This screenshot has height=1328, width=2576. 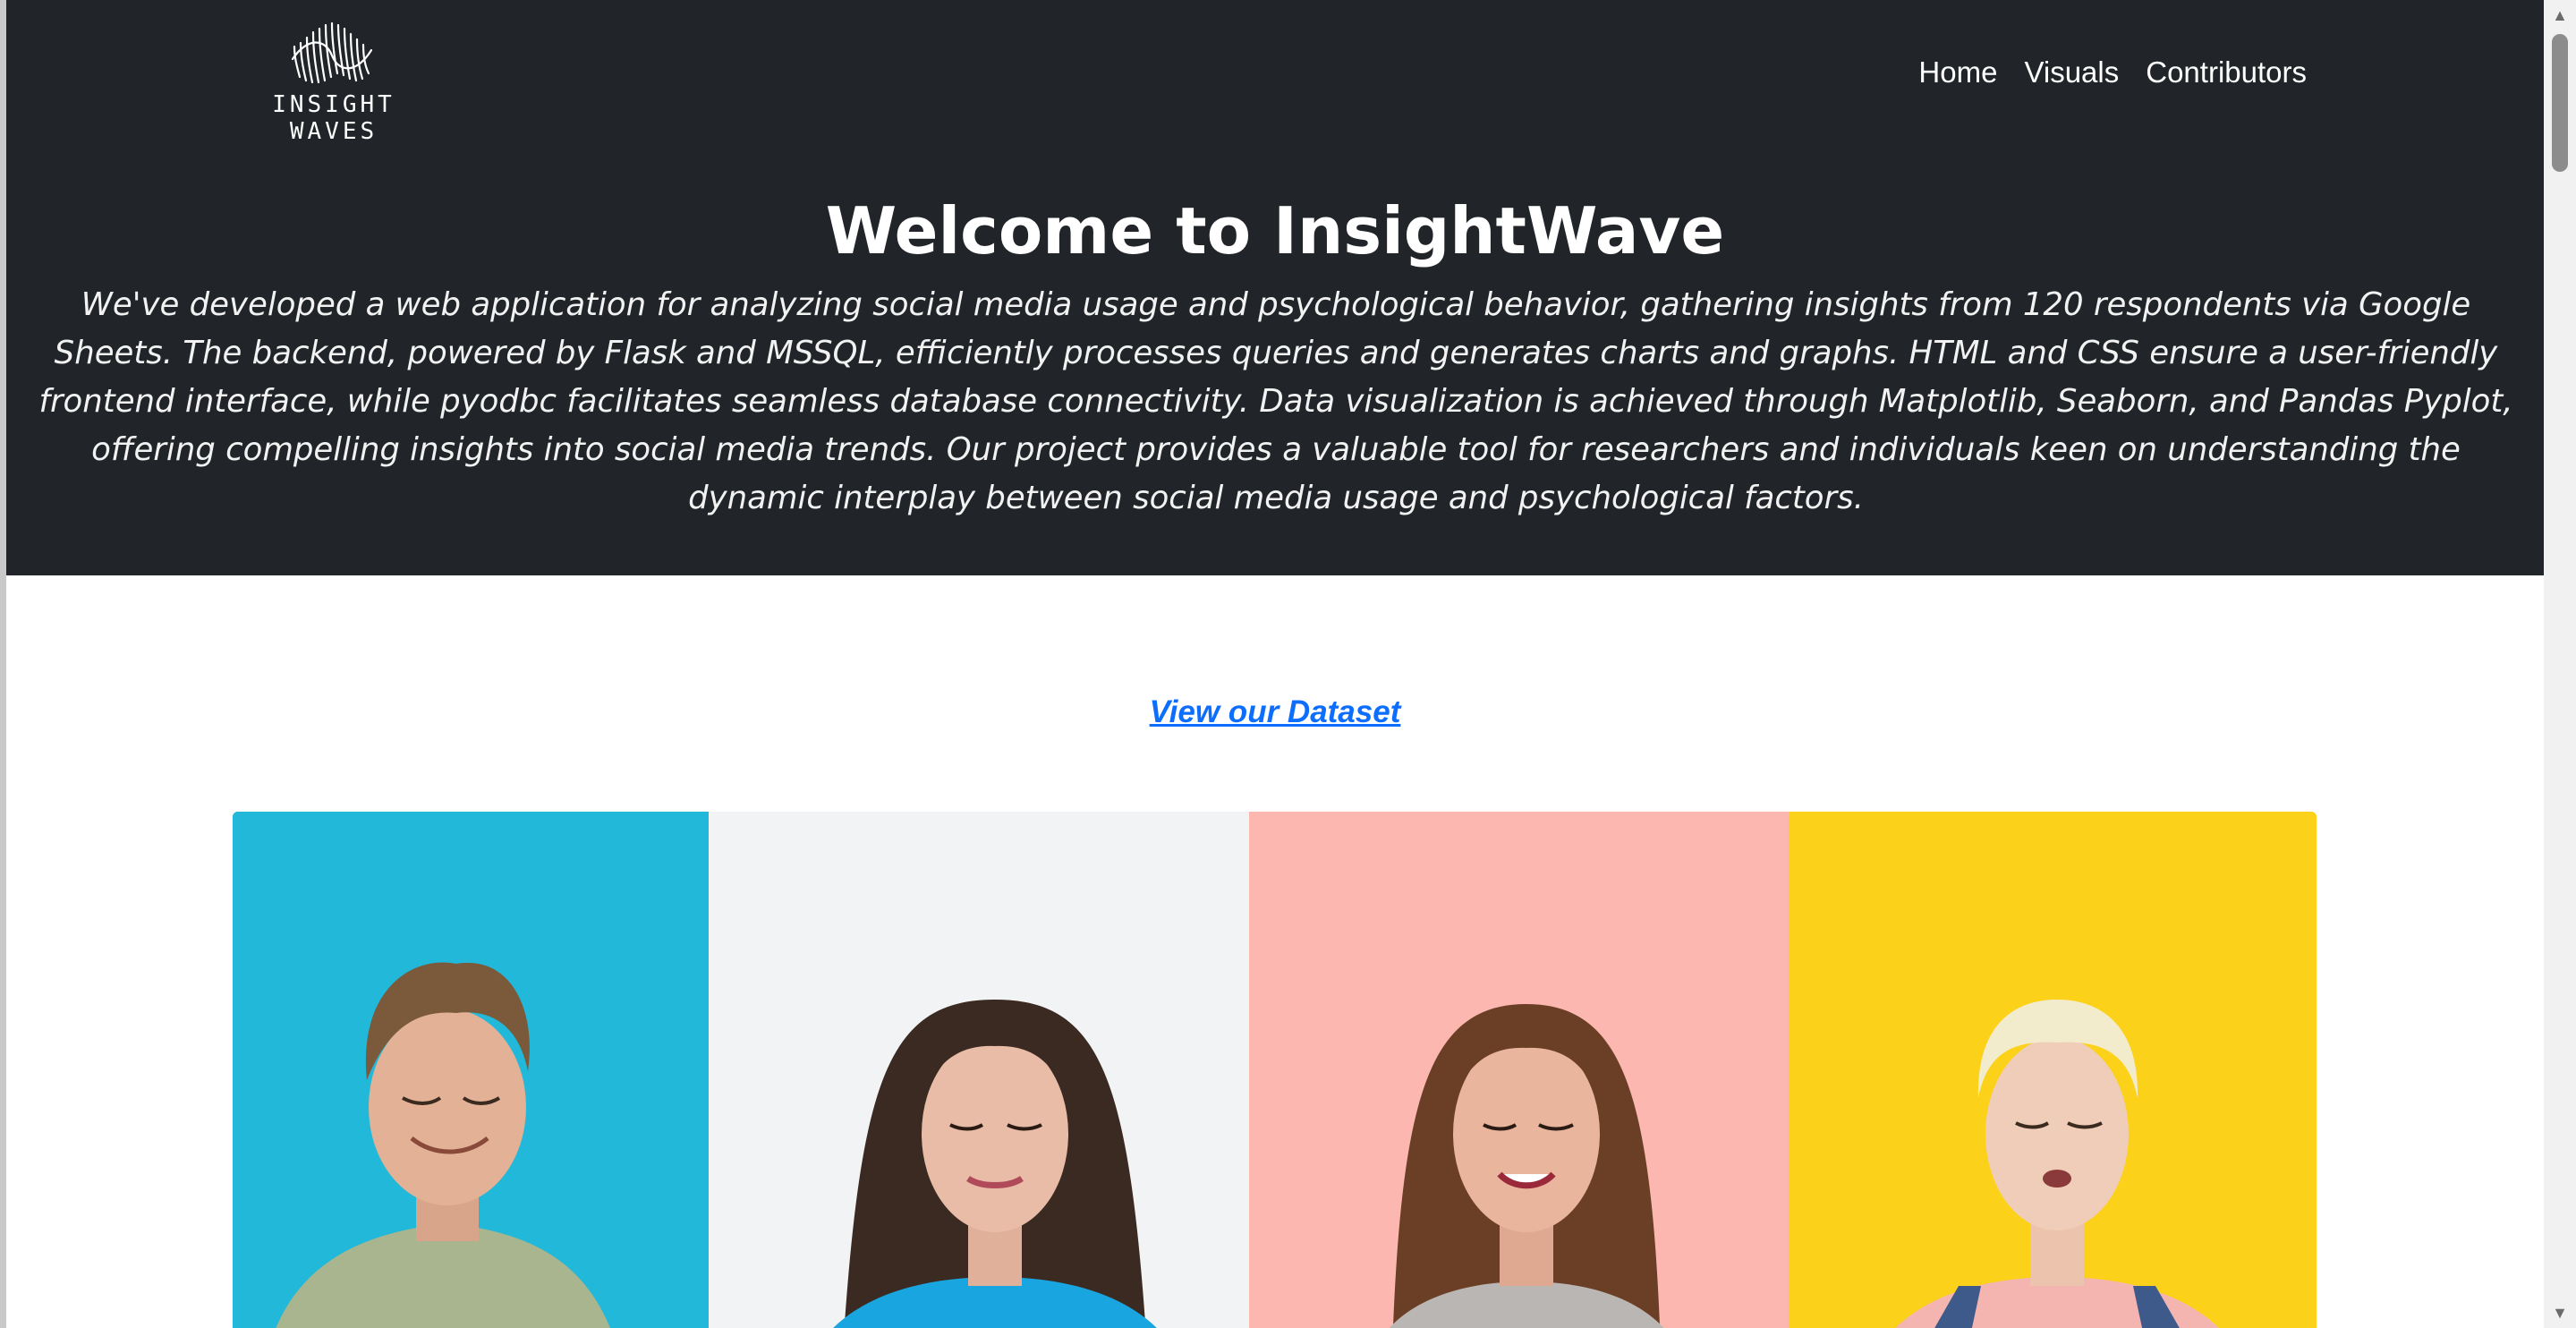 What do you see at coordinates (1275, 230) in the screenshot?
I see `page-title: Welcome to InsightWave` at bounding box center [1275, 230].